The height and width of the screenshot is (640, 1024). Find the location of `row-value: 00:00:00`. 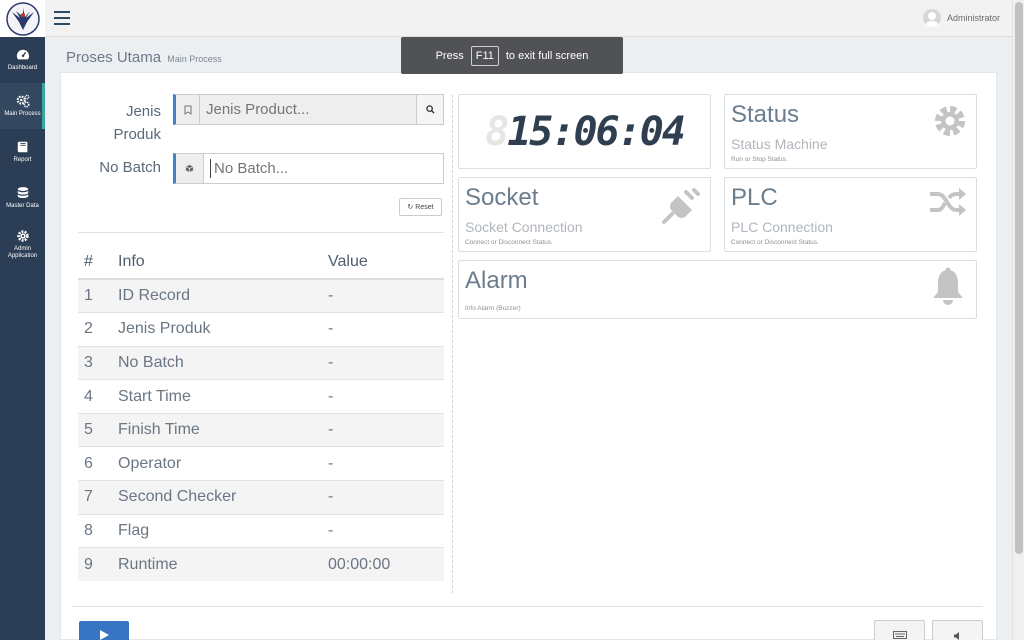

row-value: 00:00:00 is located at coordinates (386, 564).